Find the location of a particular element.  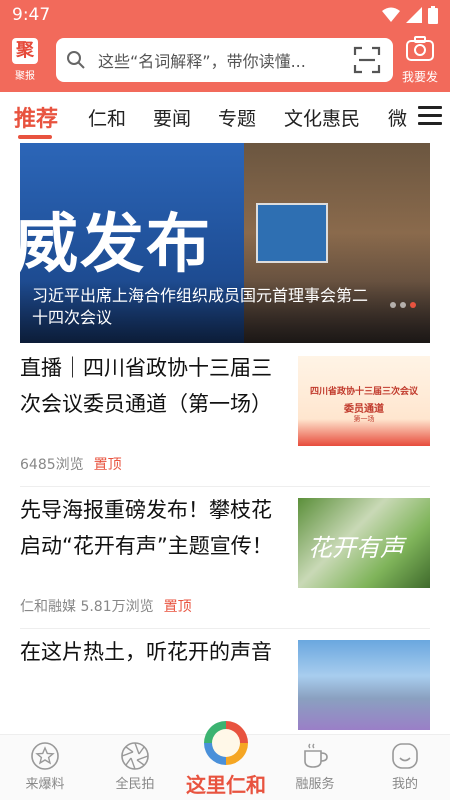

nav-label-active: 这里仁和 is located at coordinates (226, 785).